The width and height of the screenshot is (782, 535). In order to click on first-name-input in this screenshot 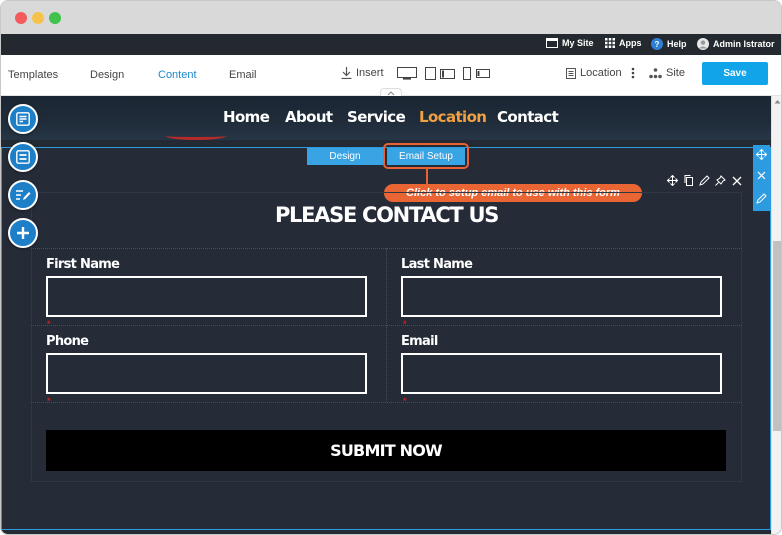, I will do `click(206, 296)`.